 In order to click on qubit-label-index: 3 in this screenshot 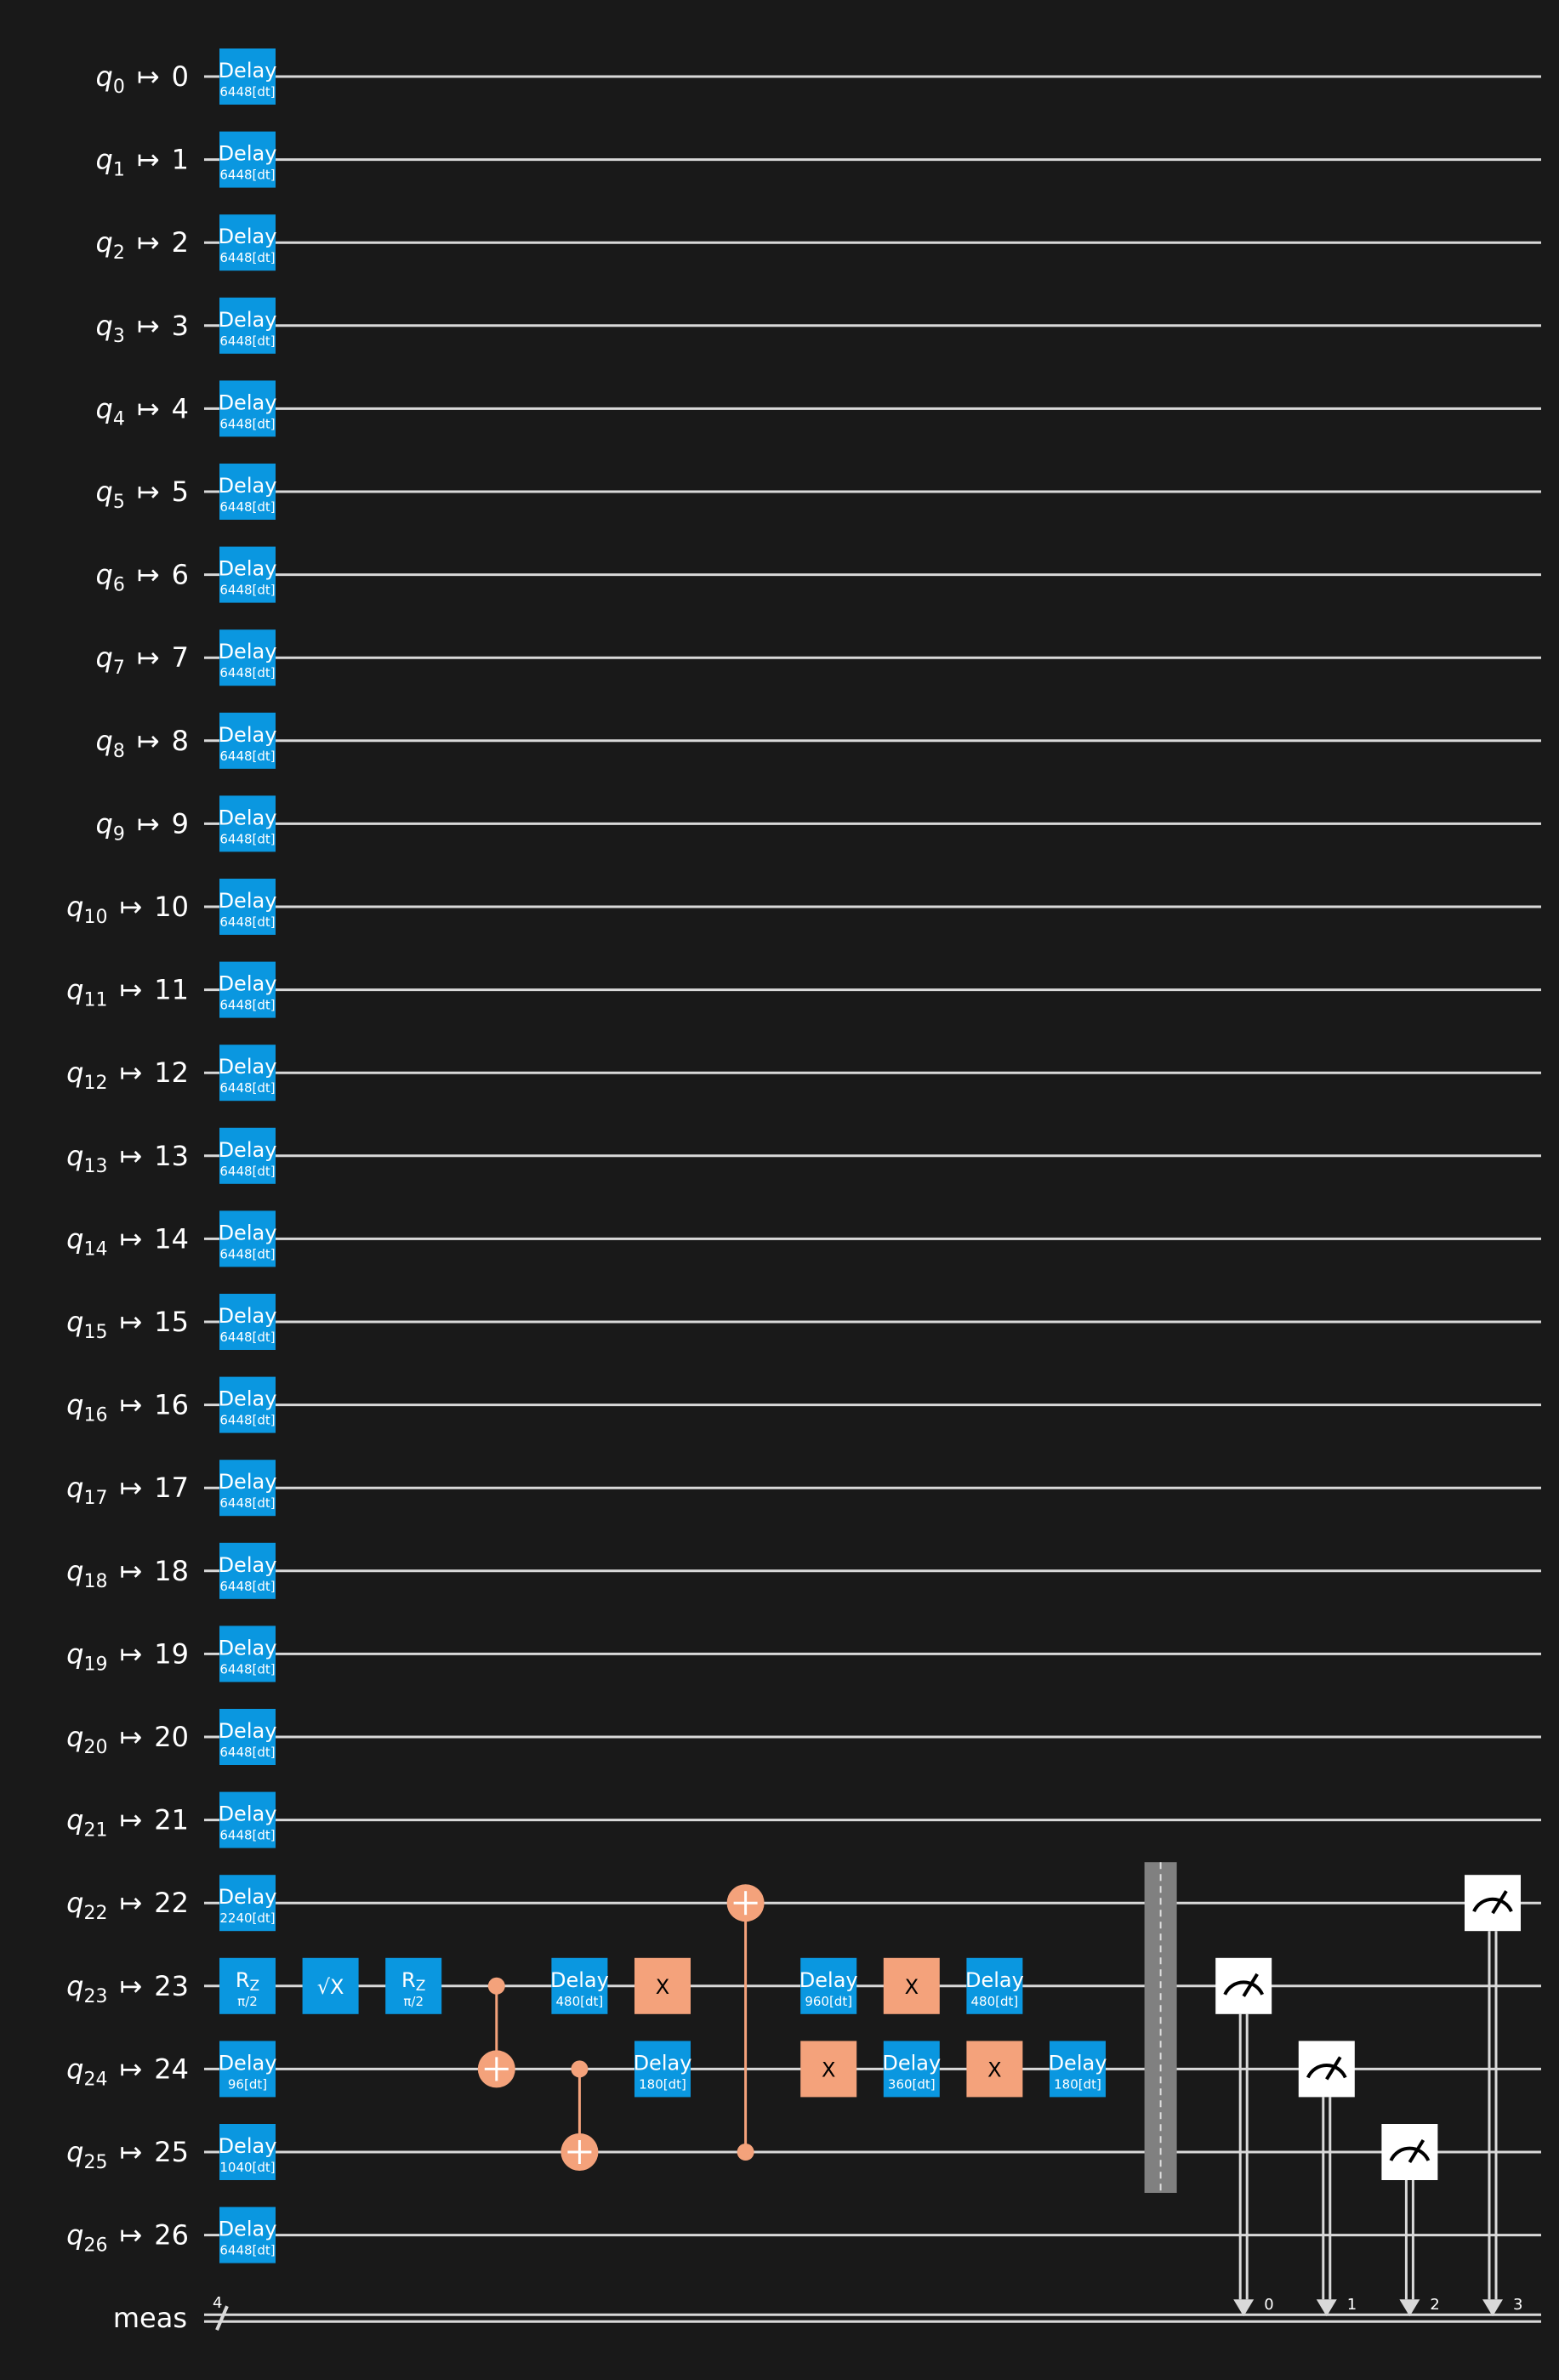, I will do `click(119, 336)`.